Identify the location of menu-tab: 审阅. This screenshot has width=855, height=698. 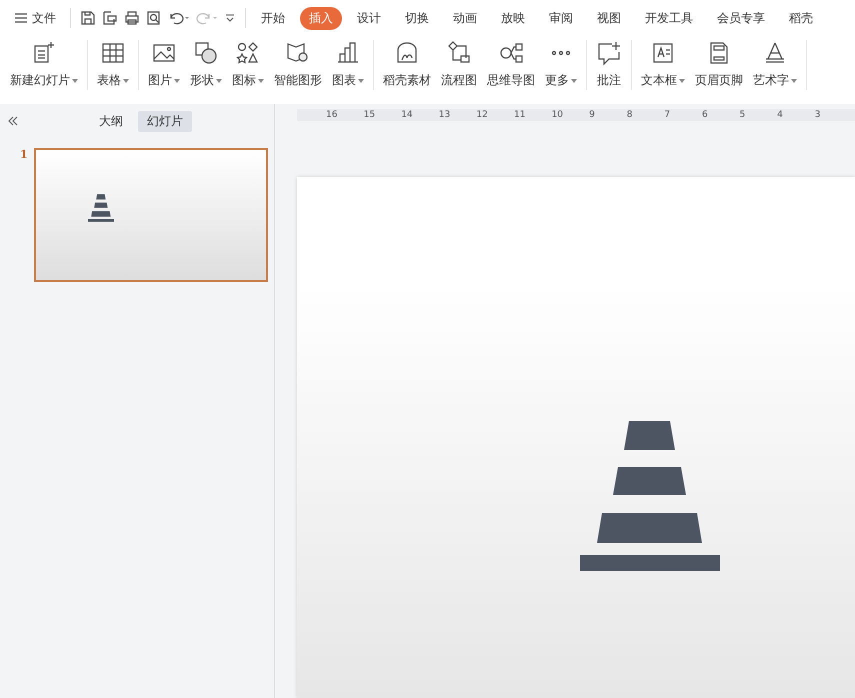
(561, 18).